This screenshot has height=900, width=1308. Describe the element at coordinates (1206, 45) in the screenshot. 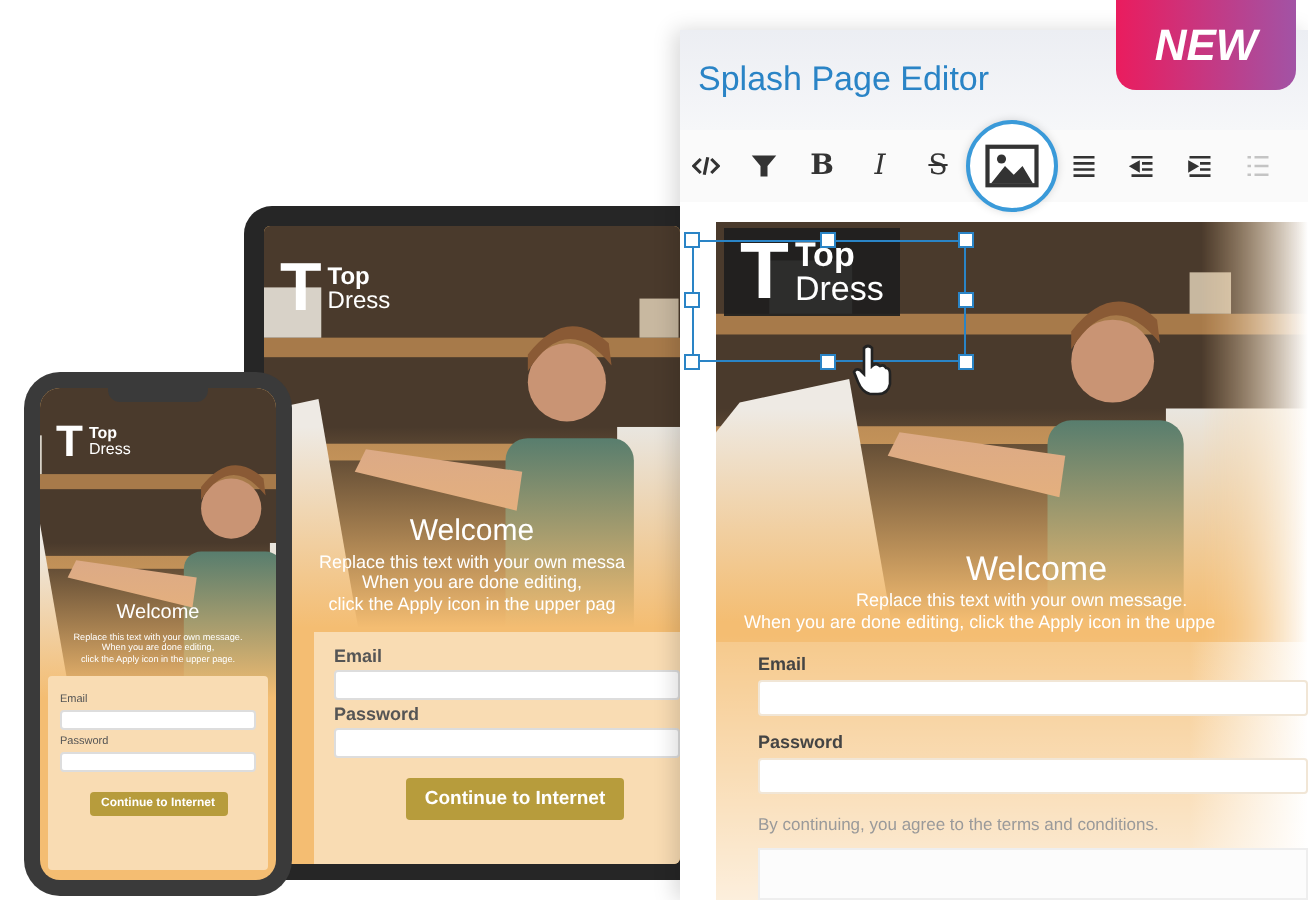

I see `new-badge: NEW` at that location.